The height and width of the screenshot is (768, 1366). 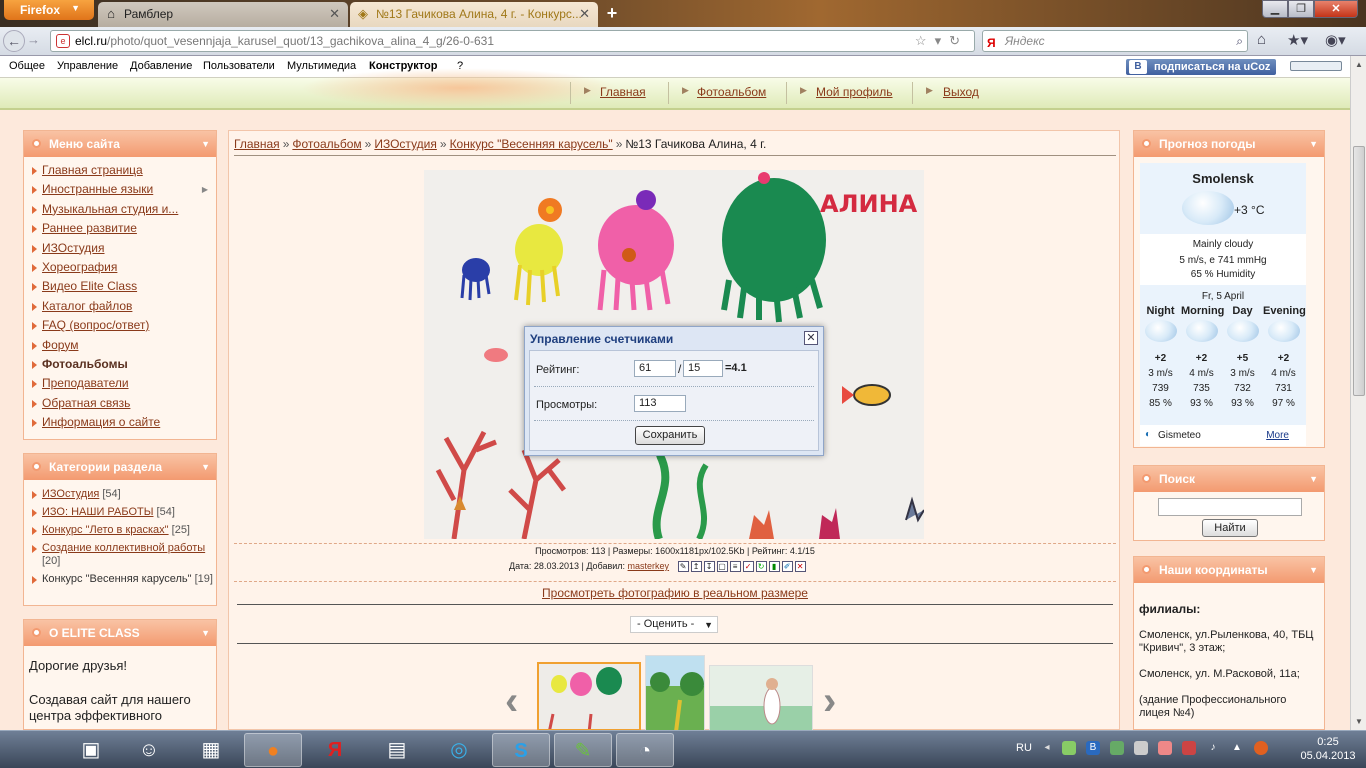 I want to click on scrollbar-thumb, so click(x=1359, y=271).